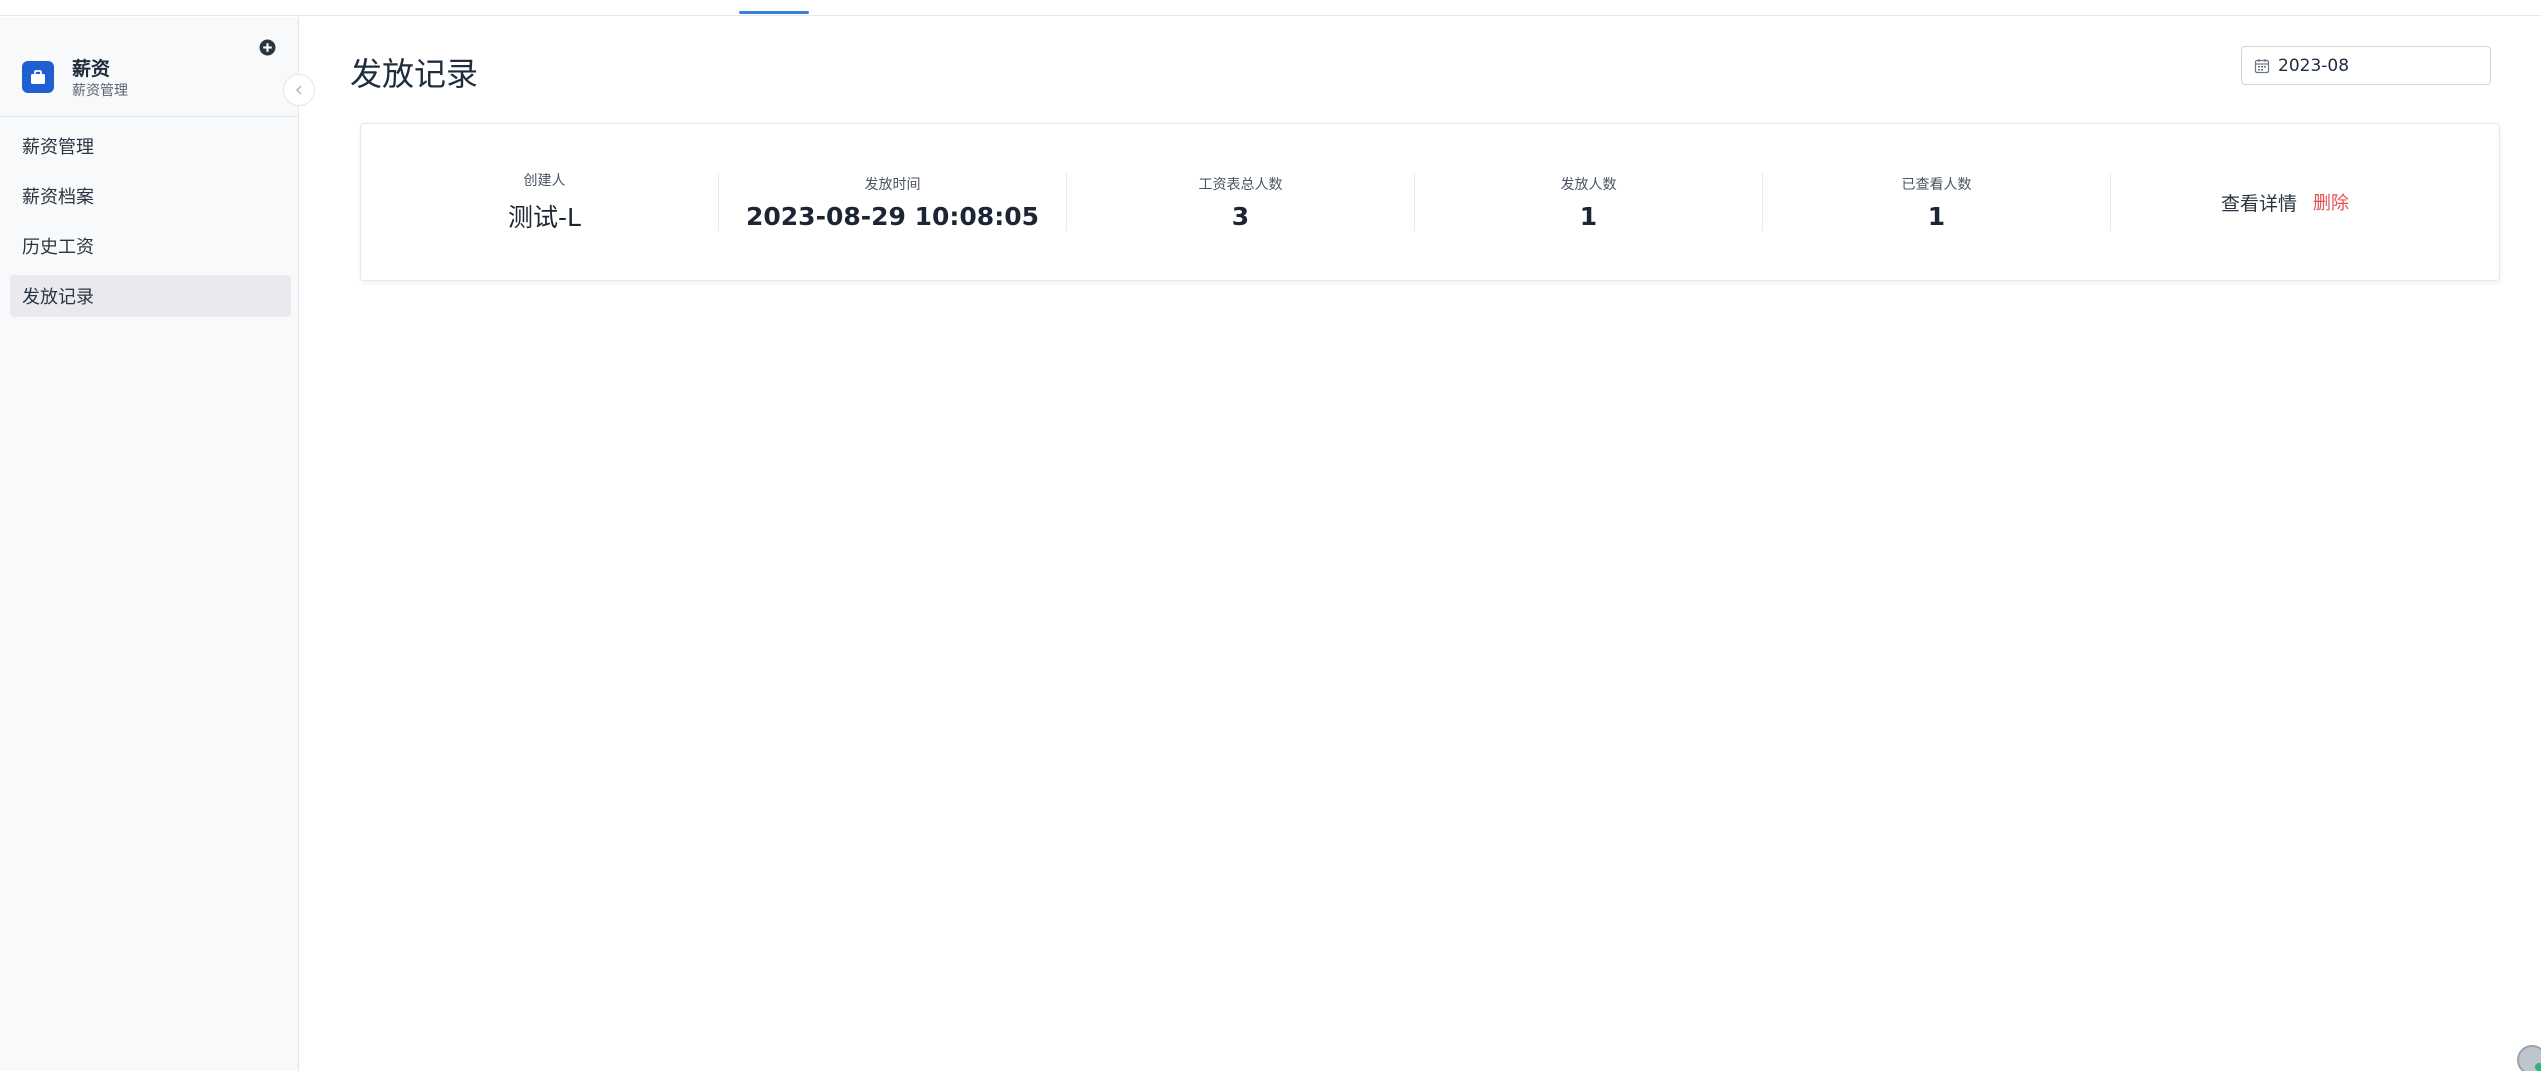  I want to click on briefcase-icon, so click(38, 77).